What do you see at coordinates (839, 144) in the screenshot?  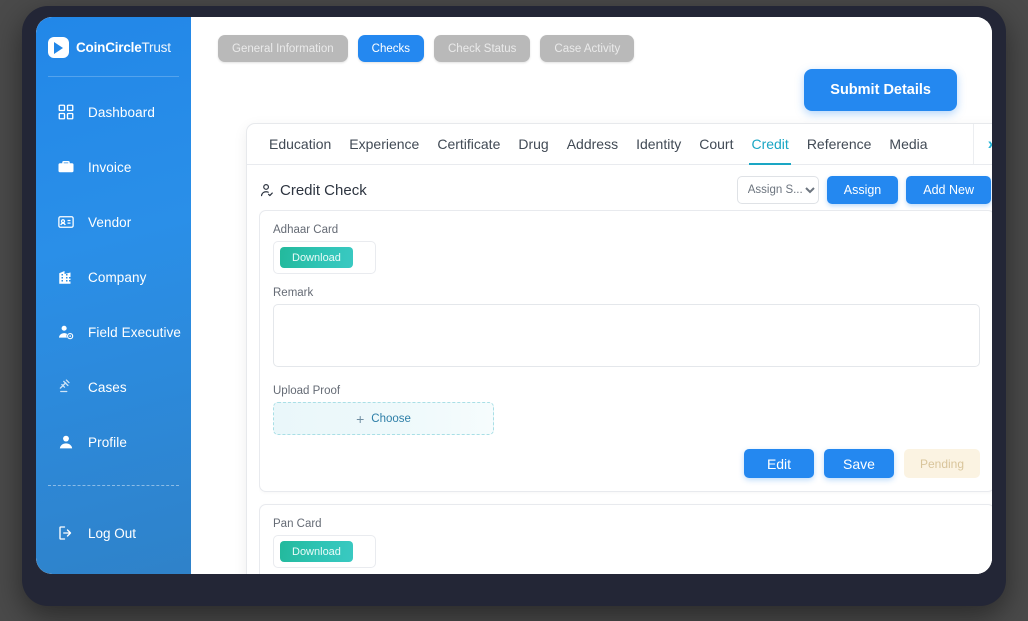 I see `tab-reference: Reference` at bounding box center [839, 144].